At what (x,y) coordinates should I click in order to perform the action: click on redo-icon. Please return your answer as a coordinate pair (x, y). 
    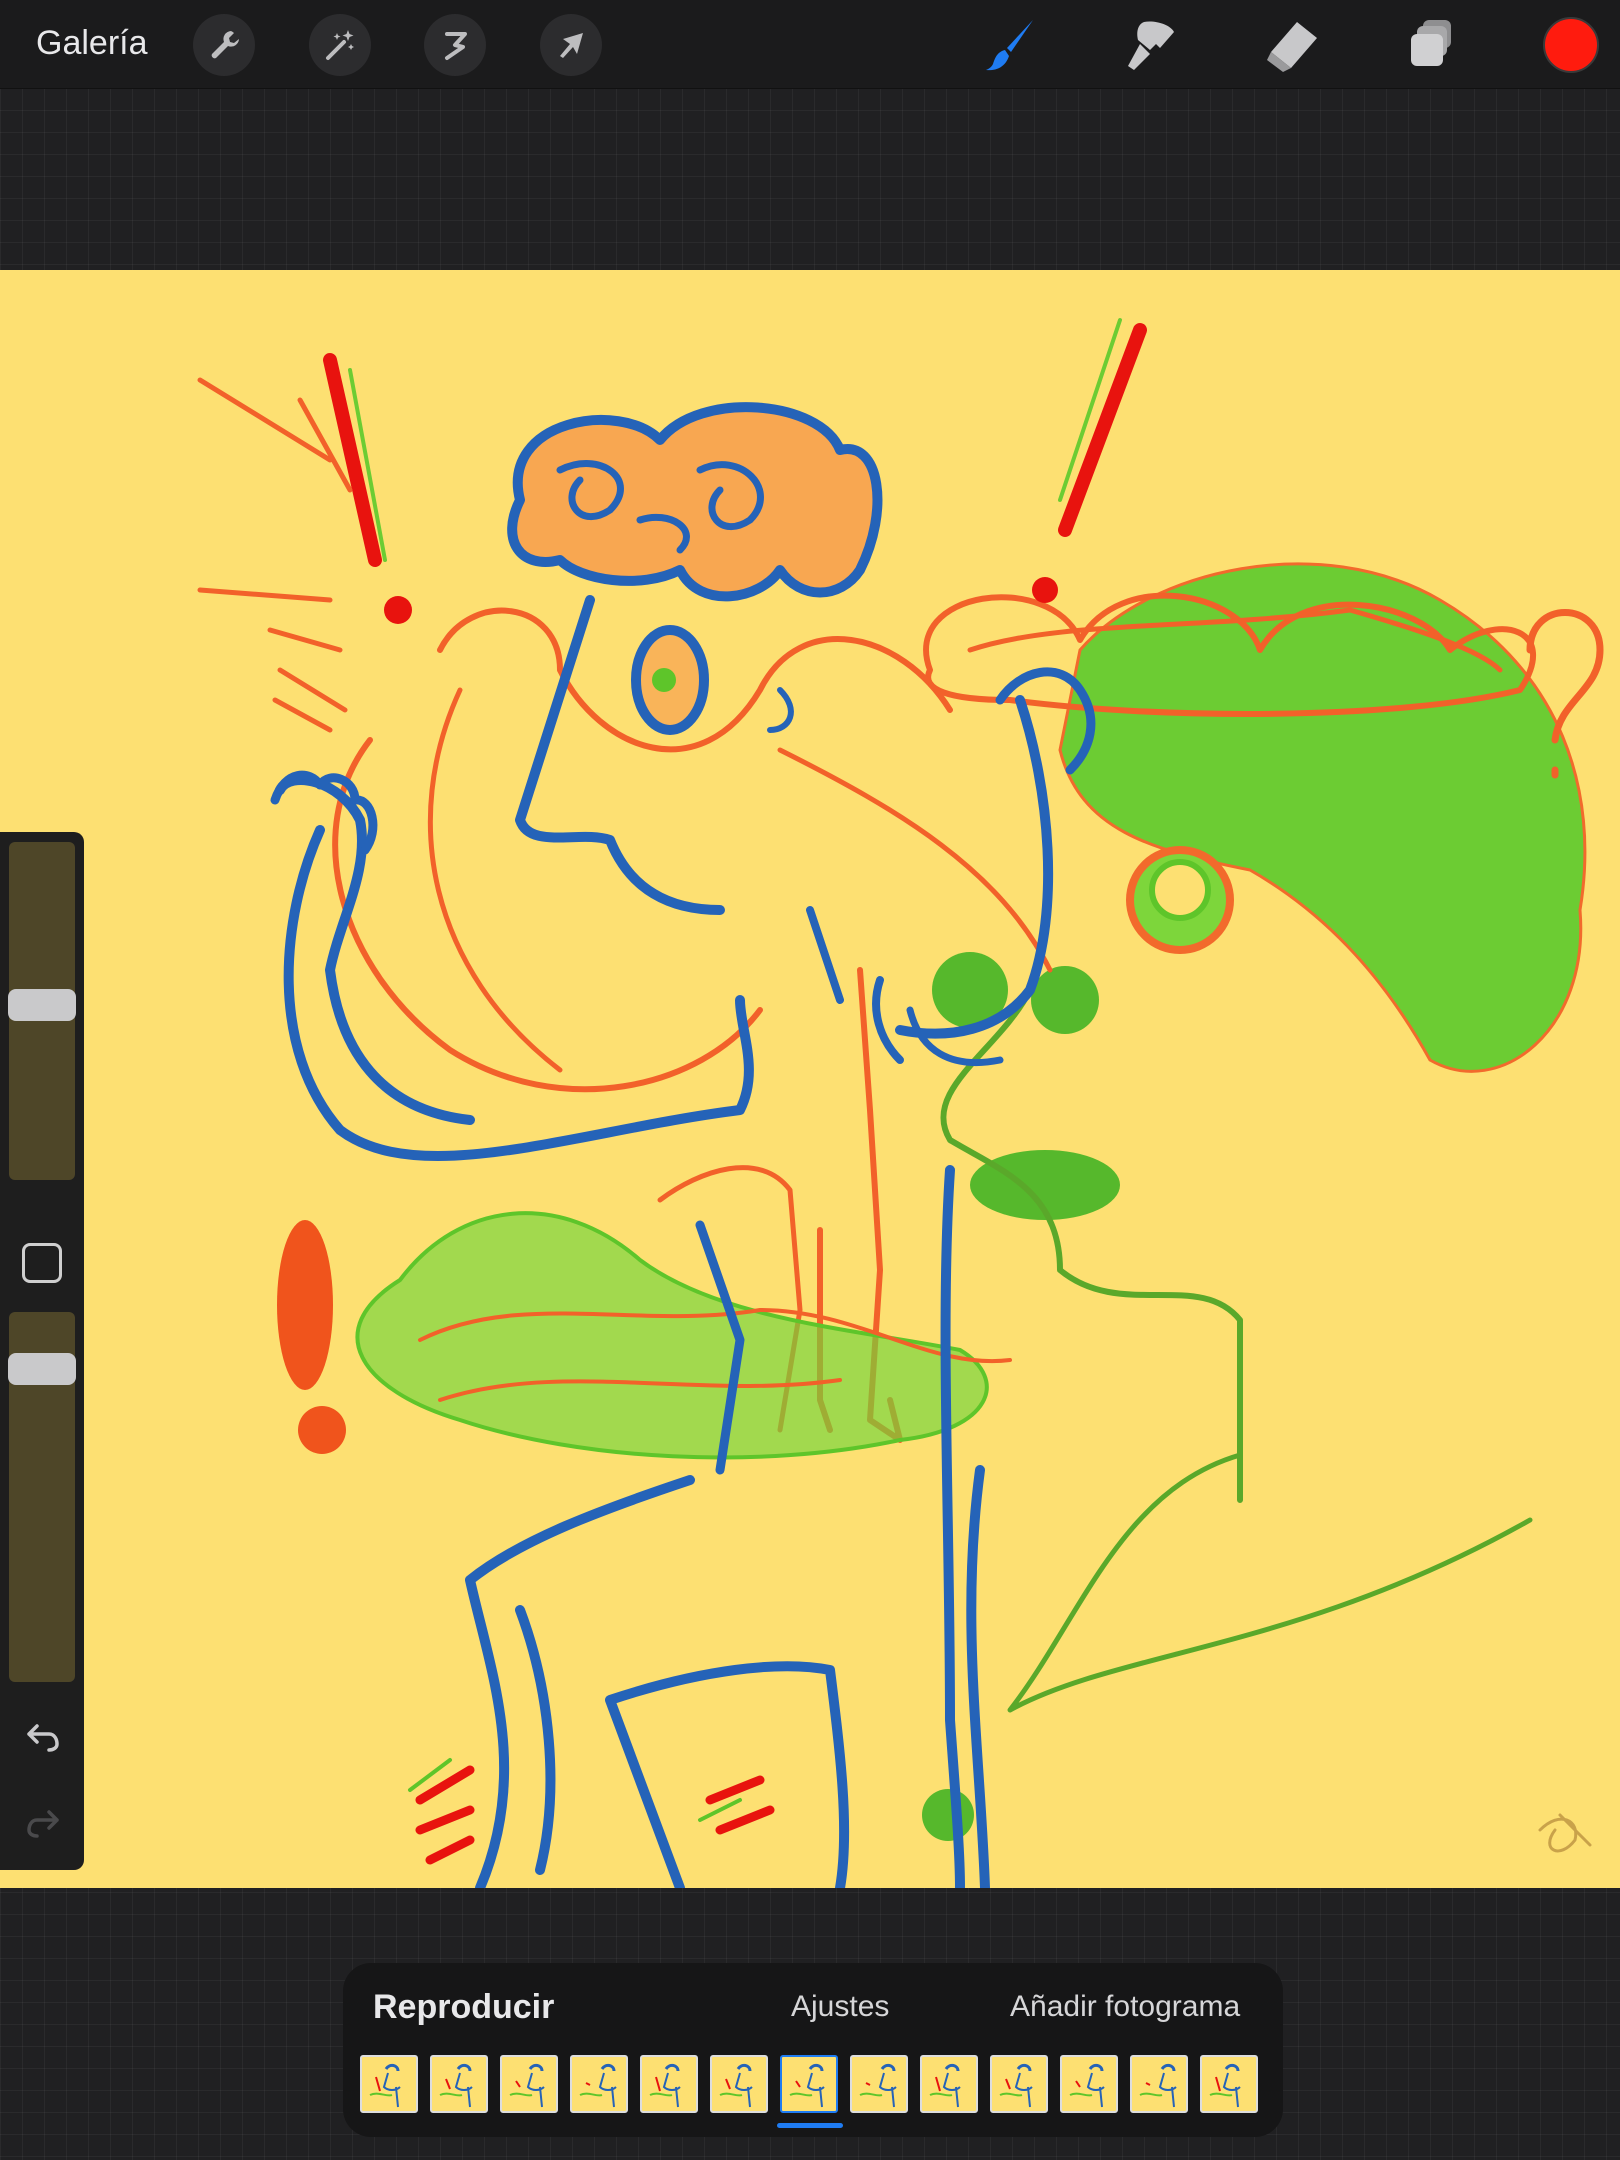
    Looking at the image, I should click on (43, 1824).